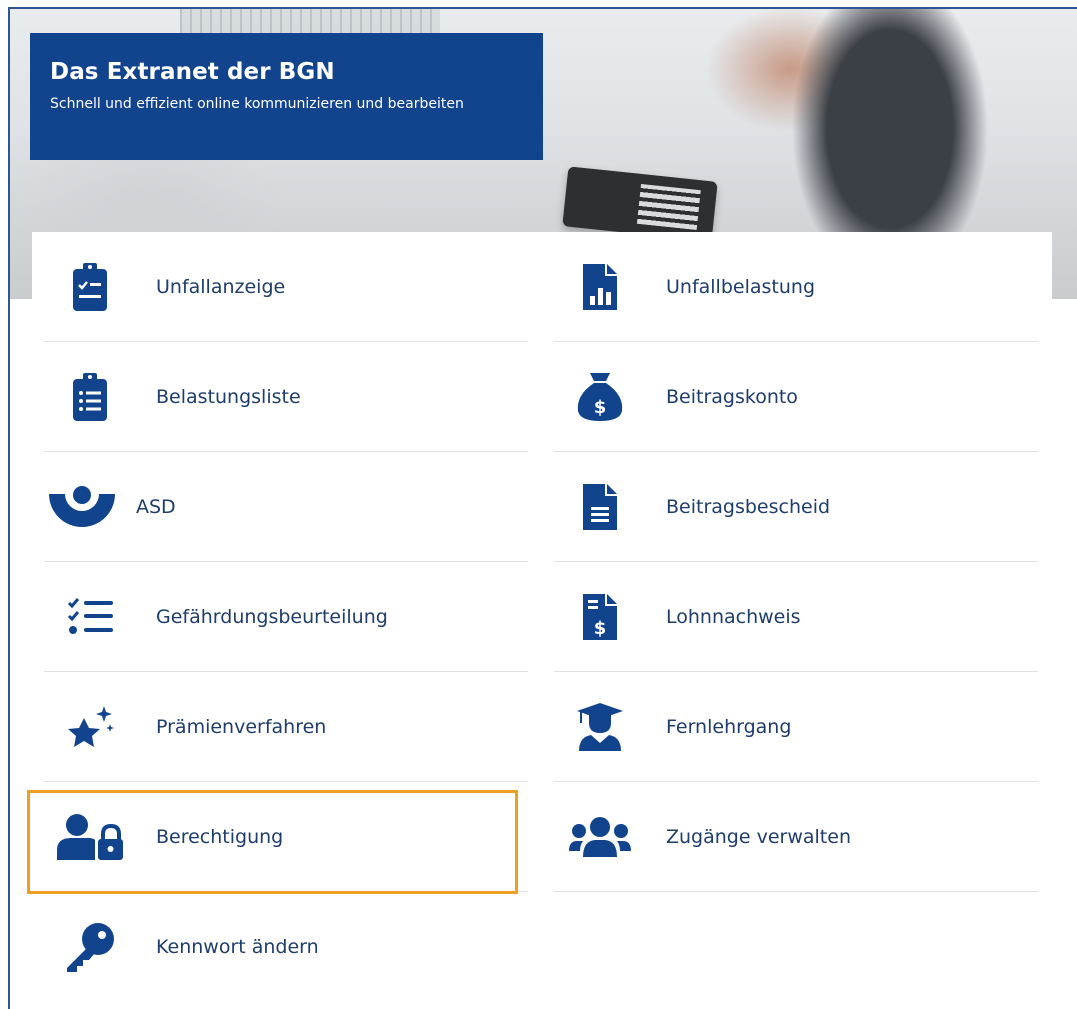  I want to click on tile-label: Zugänge verwalten, so click(758, 836).